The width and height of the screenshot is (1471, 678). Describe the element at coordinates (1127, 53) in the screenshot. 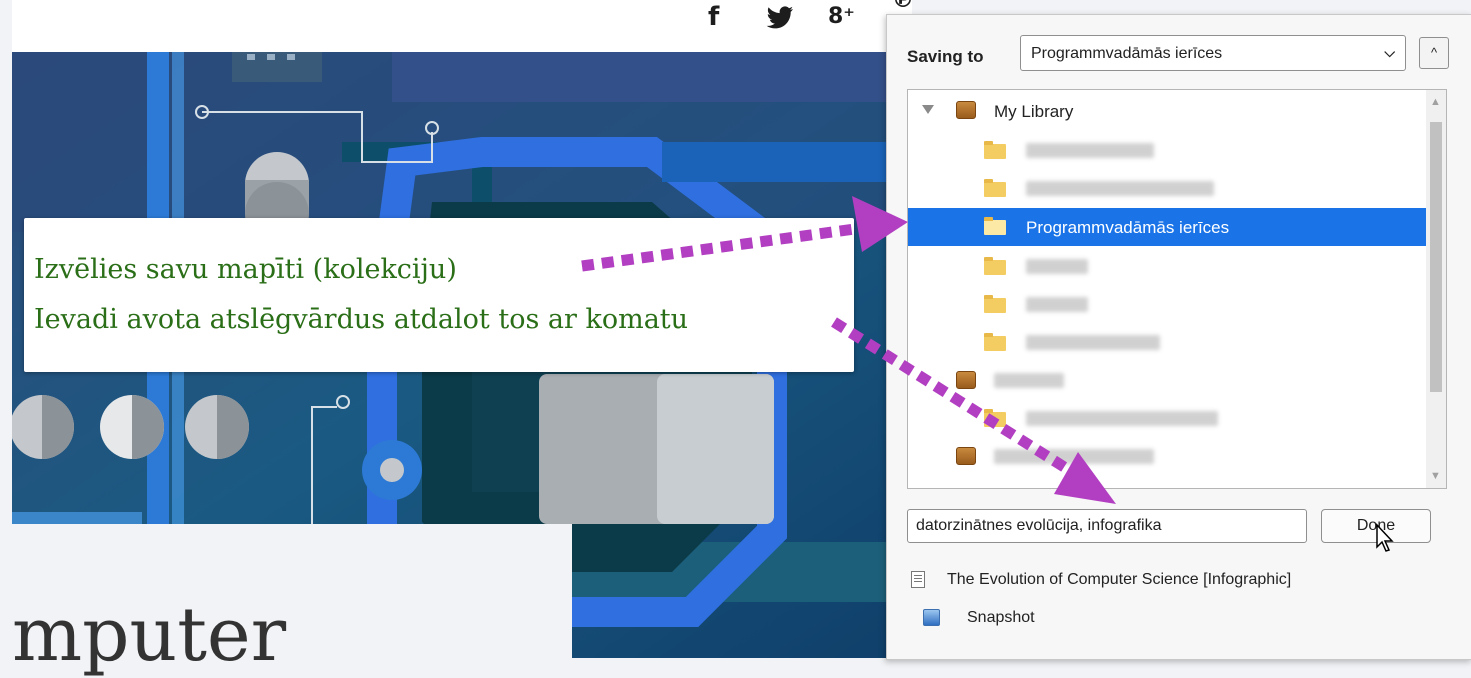

I see `collection-select-value: Programmvadāmās ierīces` at that location.